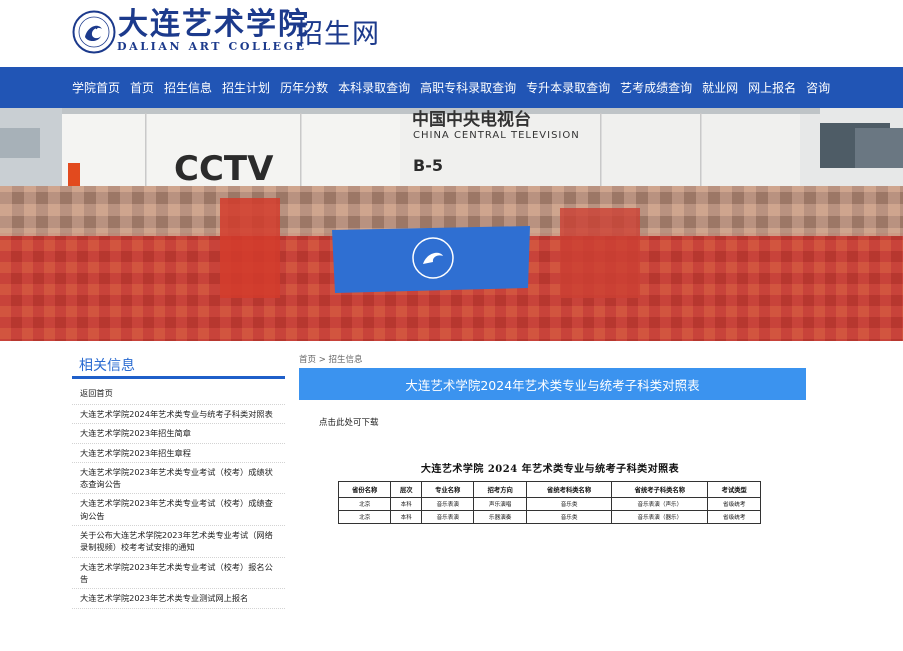  What do you see at coordinates (94, 32) in the screenshot?
I see `college-emblem-icon` at bounding box center [94, 32].